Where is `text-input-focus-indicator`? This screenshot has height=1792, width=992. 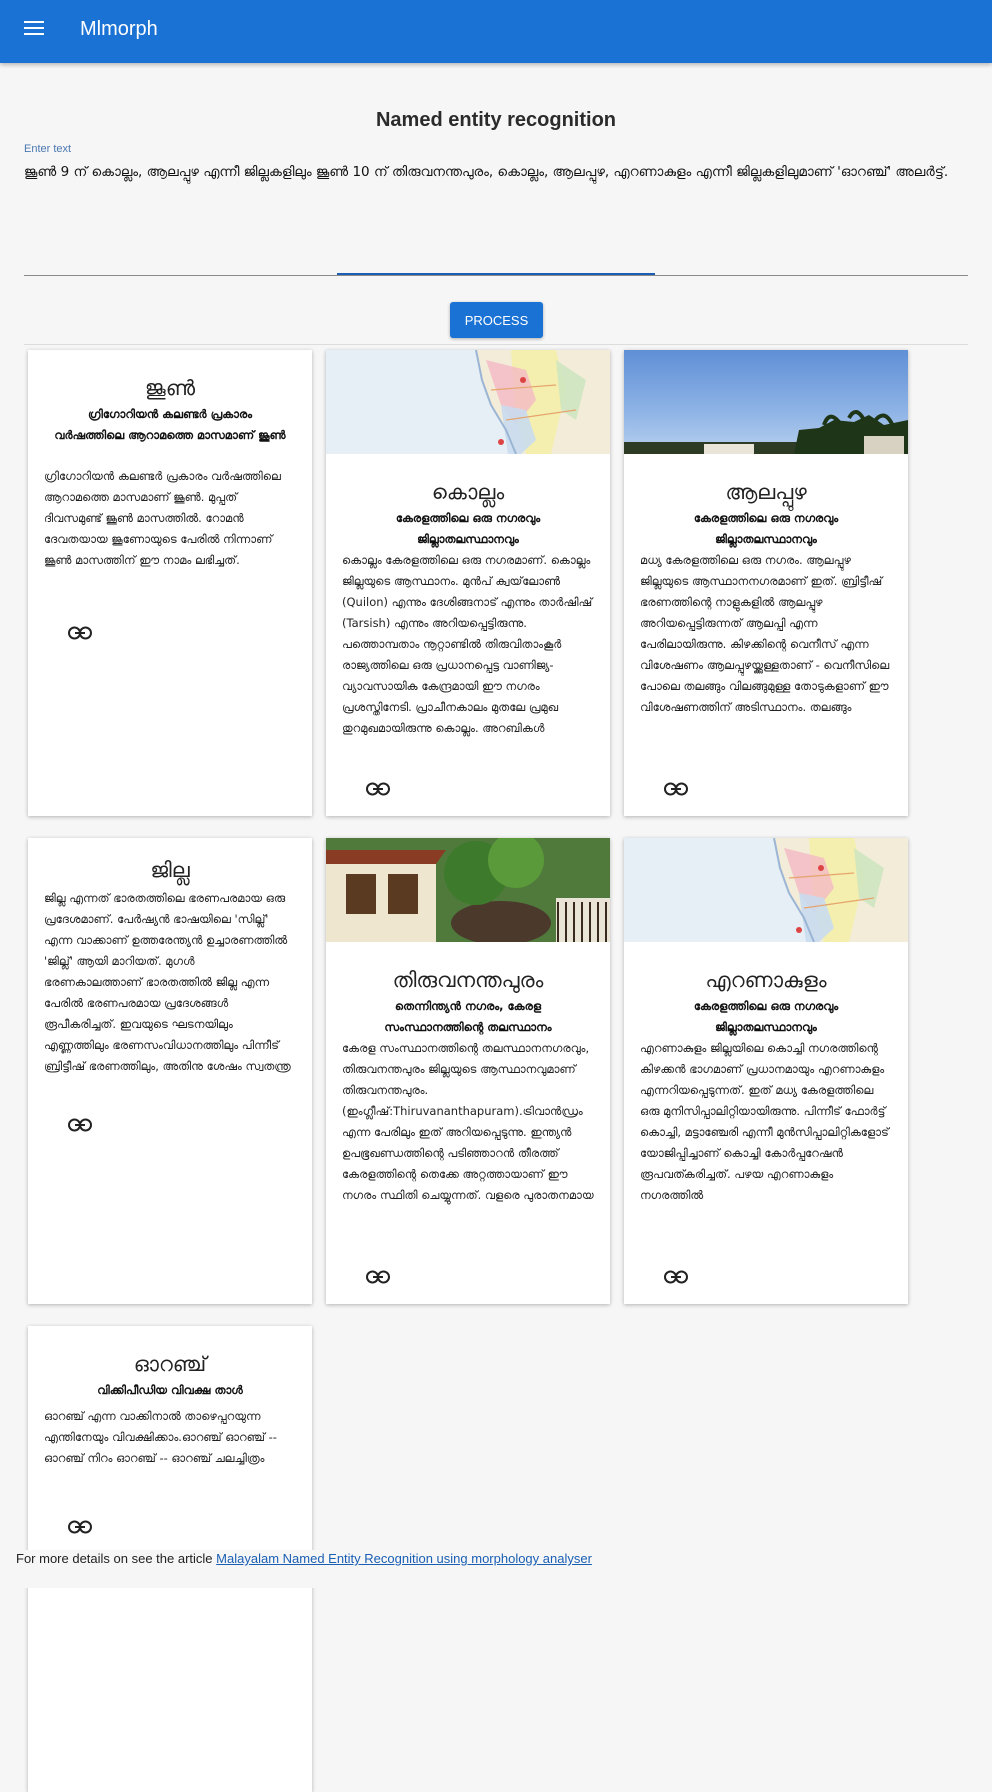 text-input-focus-indicator is located at coordinates (496, 274).